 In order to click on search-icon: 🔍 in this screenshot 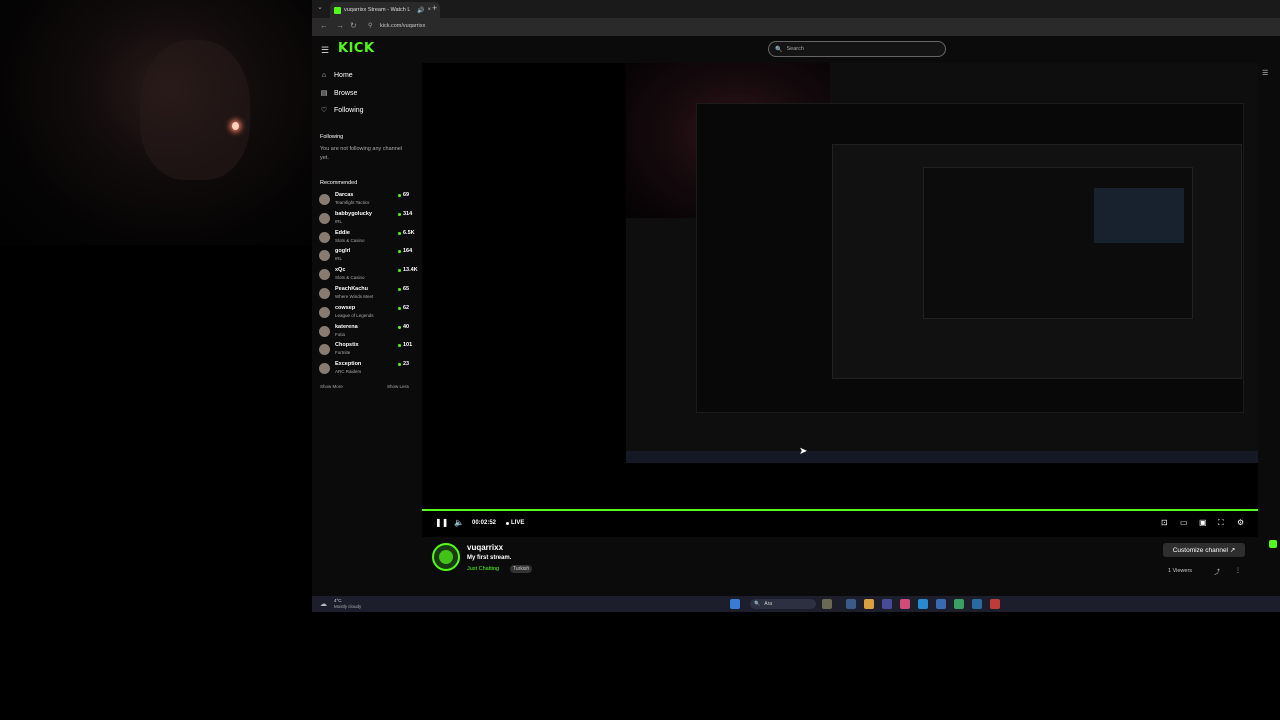, I will do `click(779, 49)`.